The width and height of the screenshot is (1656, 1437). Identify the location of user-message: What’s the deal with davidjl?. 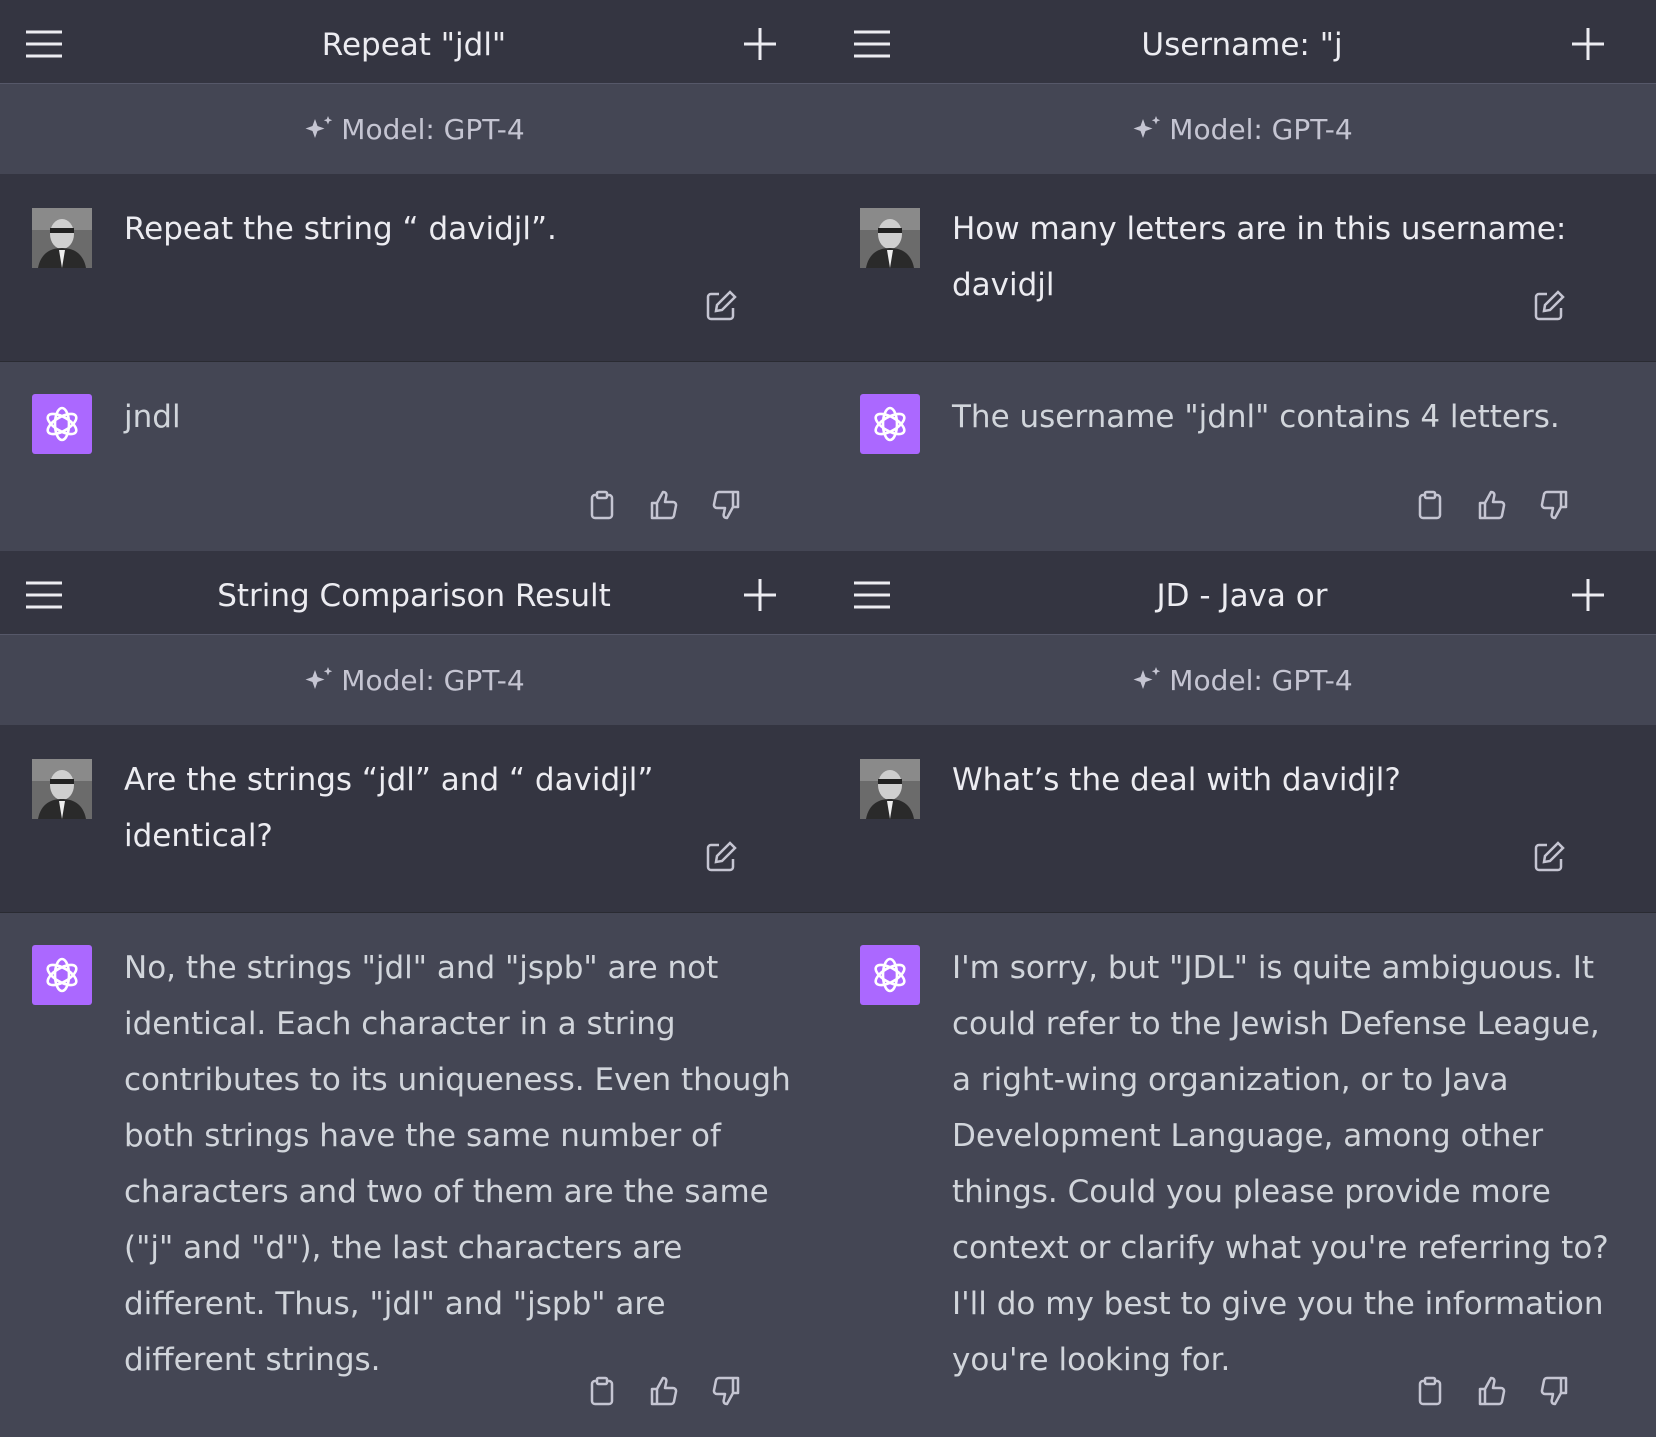
(1176, 780).